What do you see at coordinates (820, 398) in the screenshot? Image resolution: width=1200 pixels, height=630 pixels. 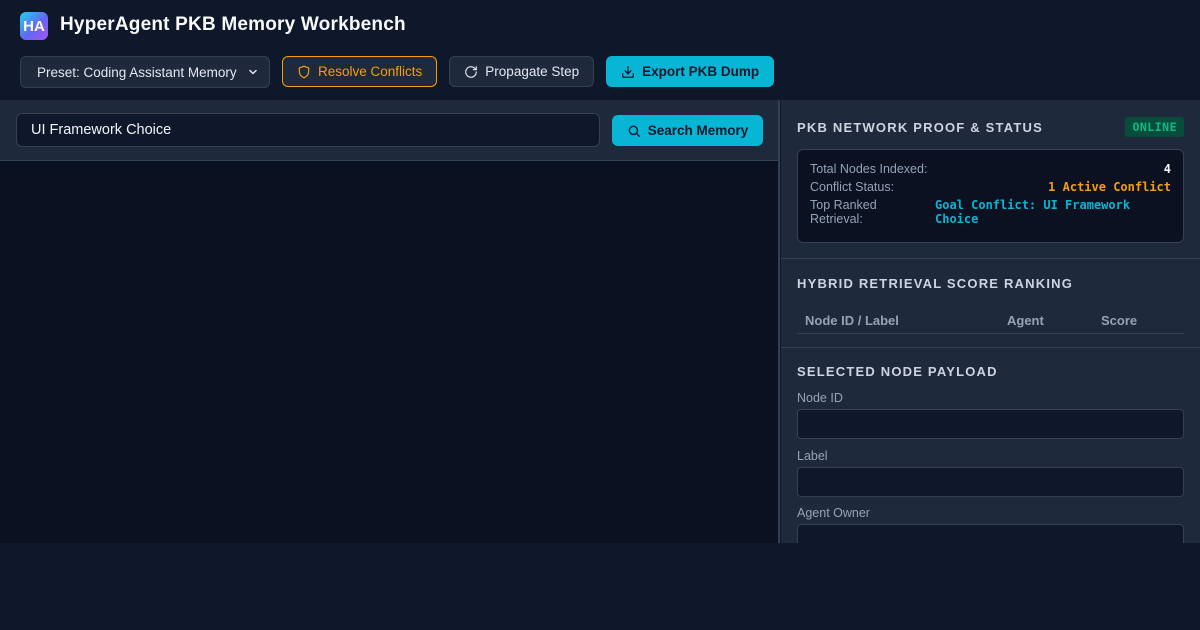 I see `node-id-label: Node ID` at bounding box center [820, 398].